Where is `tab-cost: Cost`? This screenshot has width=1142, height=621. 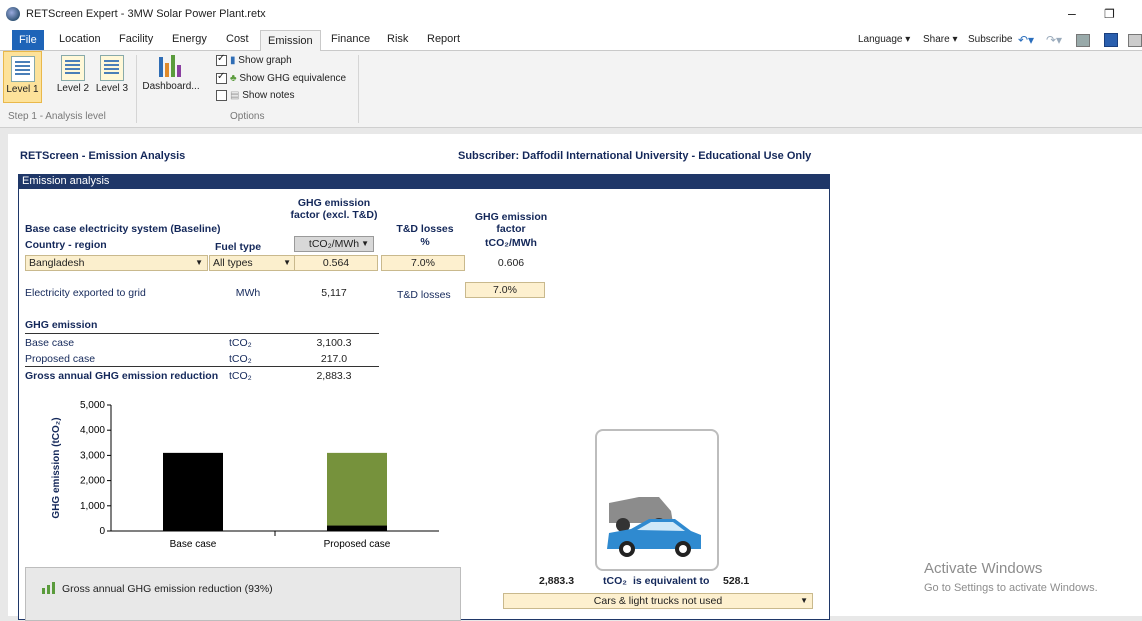 tab-cost: Cost is located at coordinates (237, 39).